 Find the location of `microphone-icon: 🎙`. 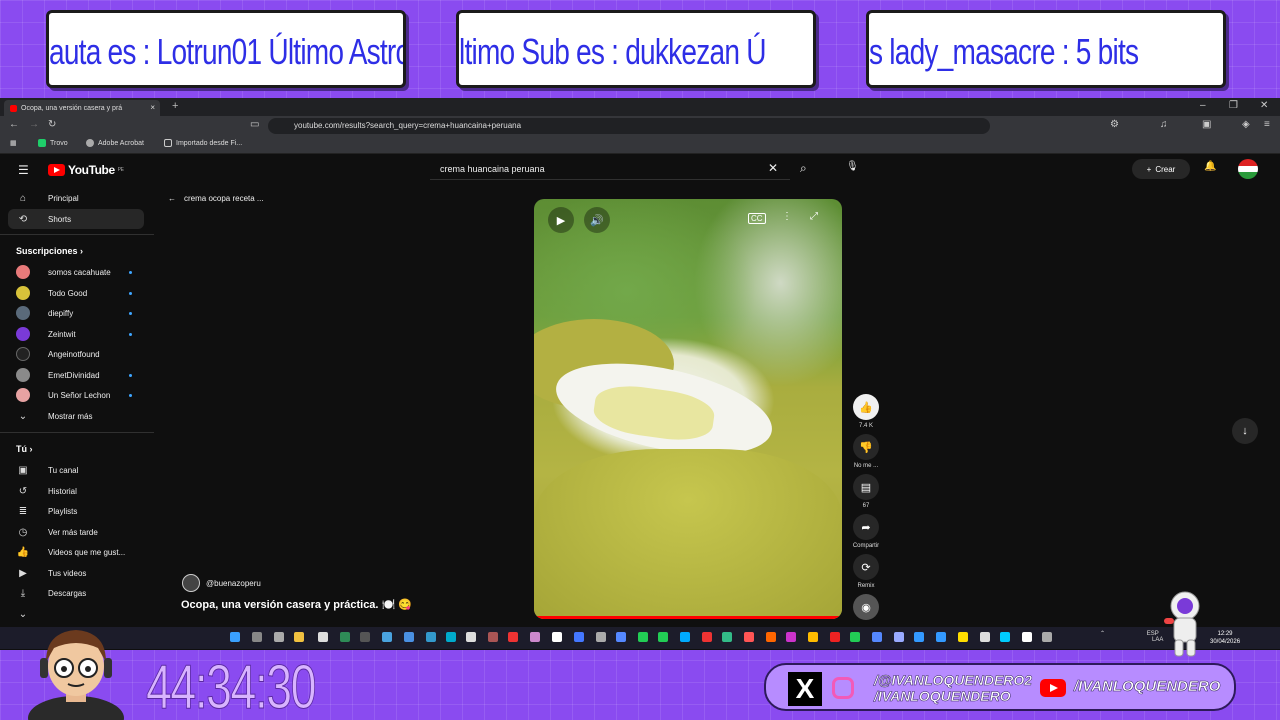

microphone-icon: 🎙 is located at coordinates (852, 166).